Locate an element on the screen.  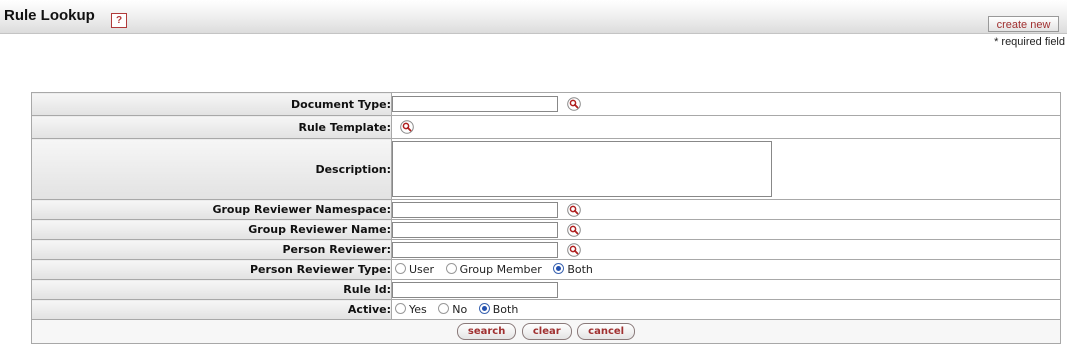
active-yes-radio is located at coordinates (400, 308).